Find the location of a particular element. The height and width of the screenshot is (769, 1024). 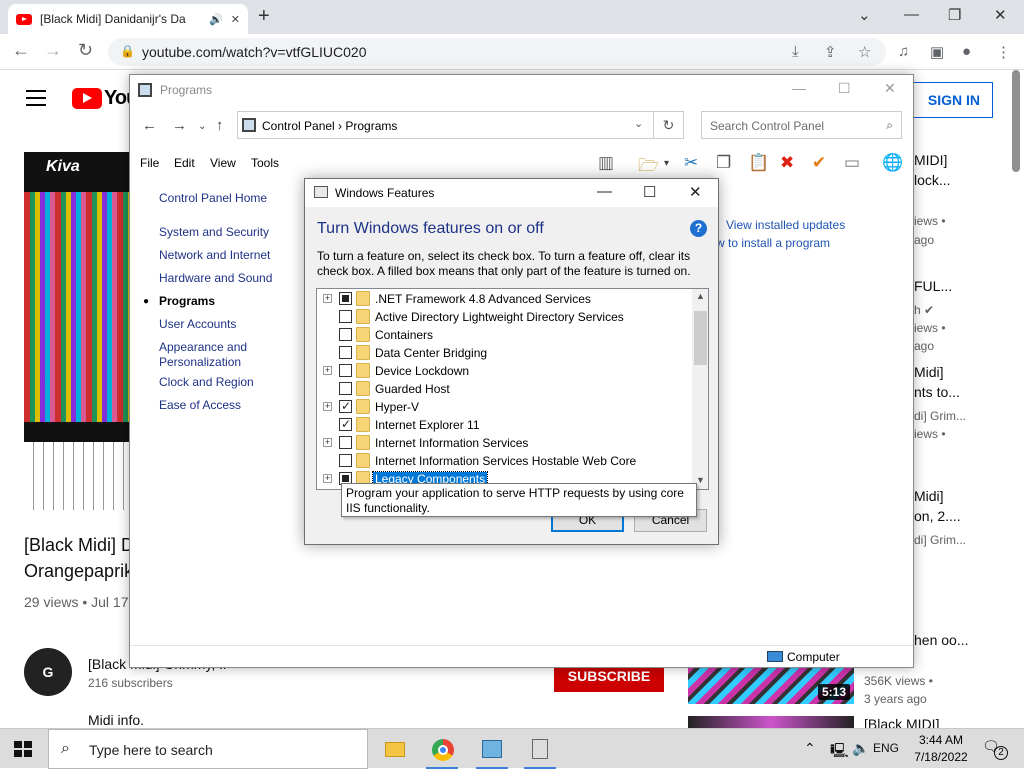

cut-icon: ✂ is located at coordinates (691, 163).